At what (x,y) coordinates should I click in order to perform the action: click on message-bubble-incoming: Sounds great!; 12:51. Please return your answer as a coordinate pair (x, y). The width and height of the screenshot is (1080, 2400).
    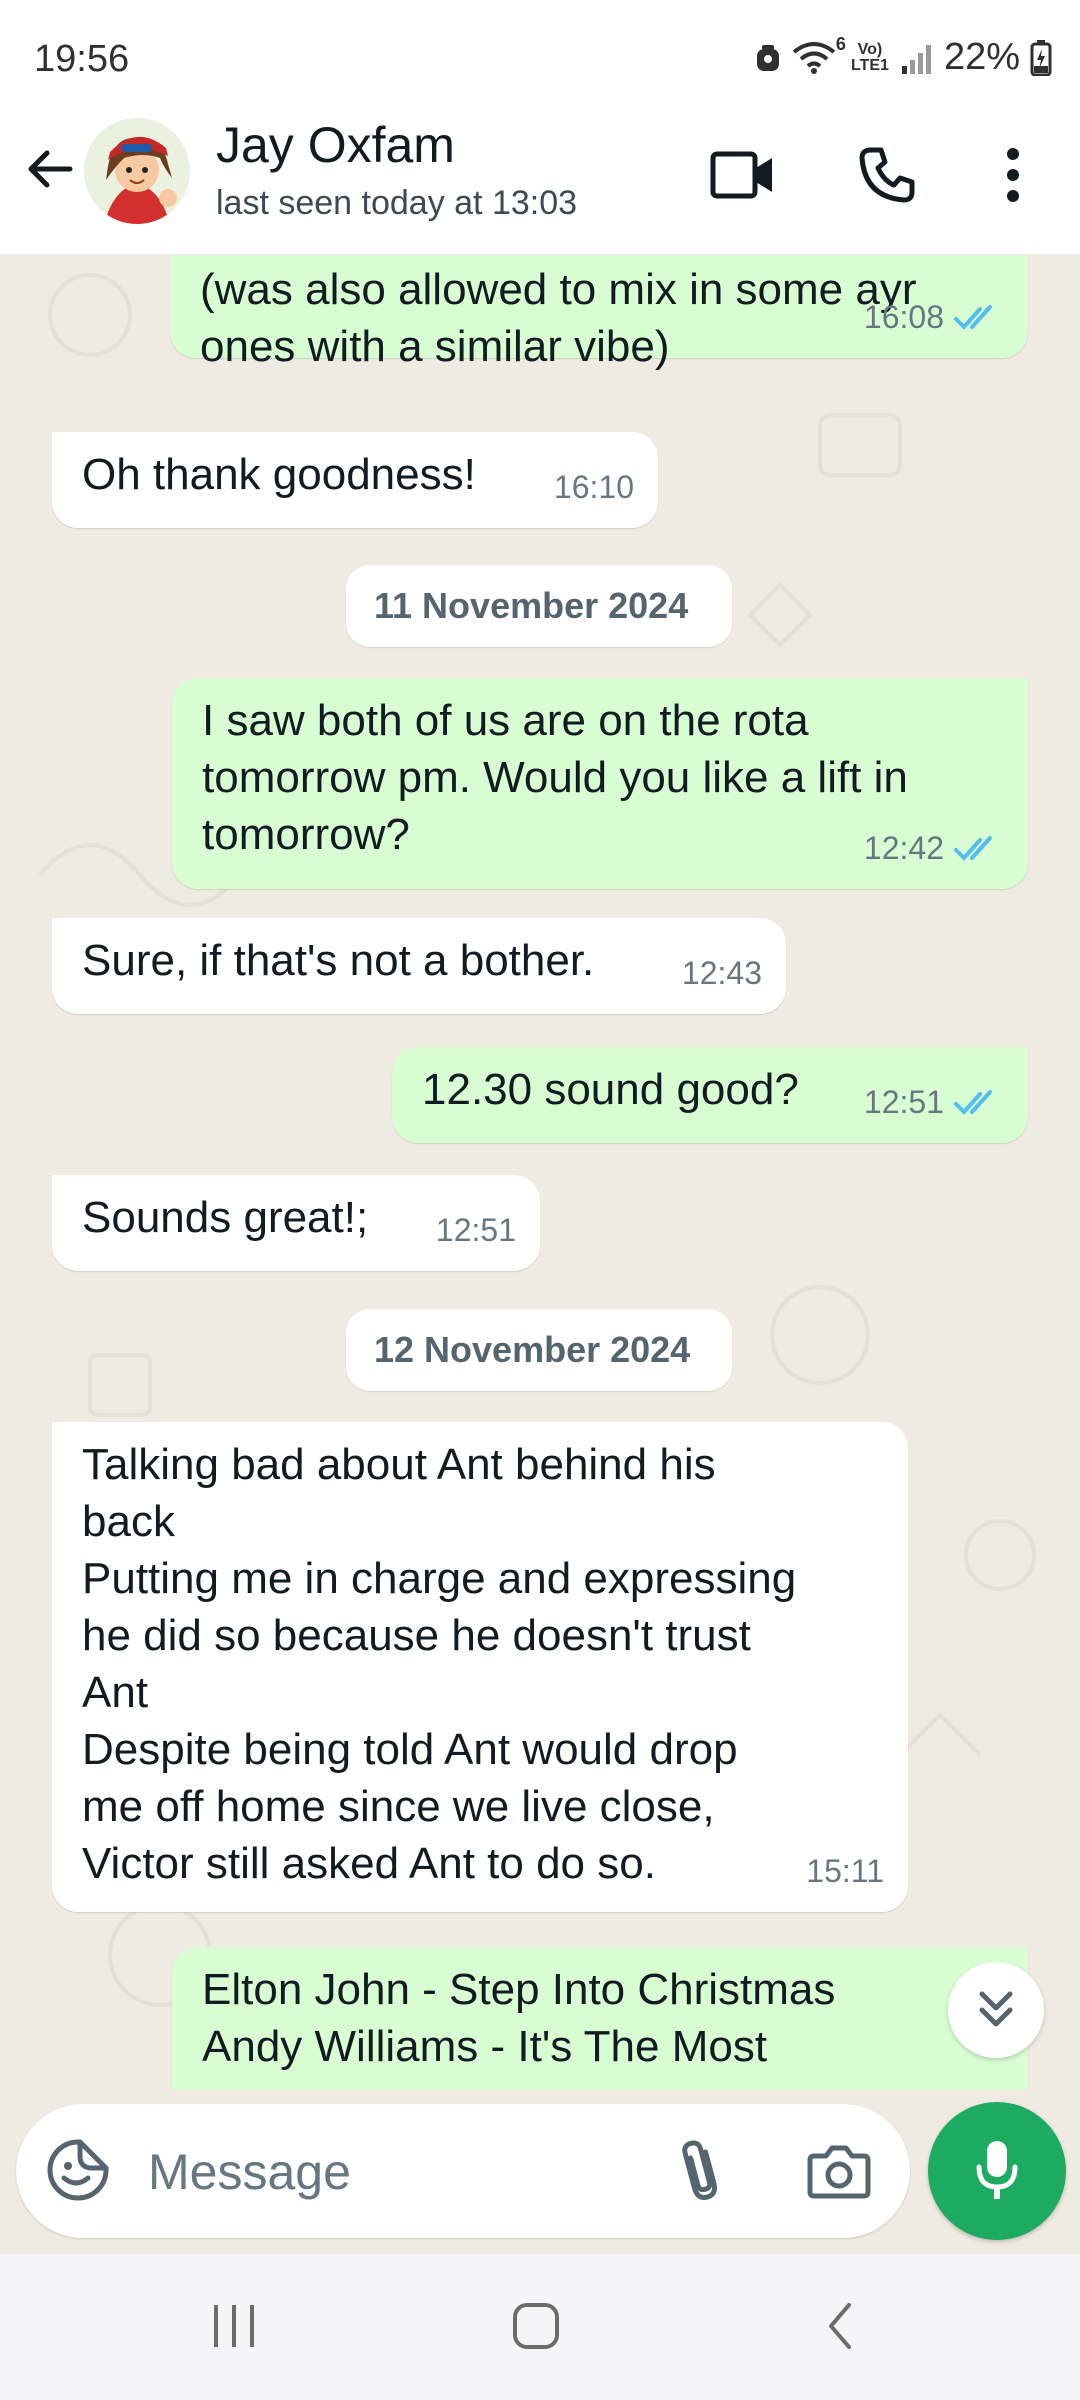
    Looking at the image, I should click on (296, 1223).